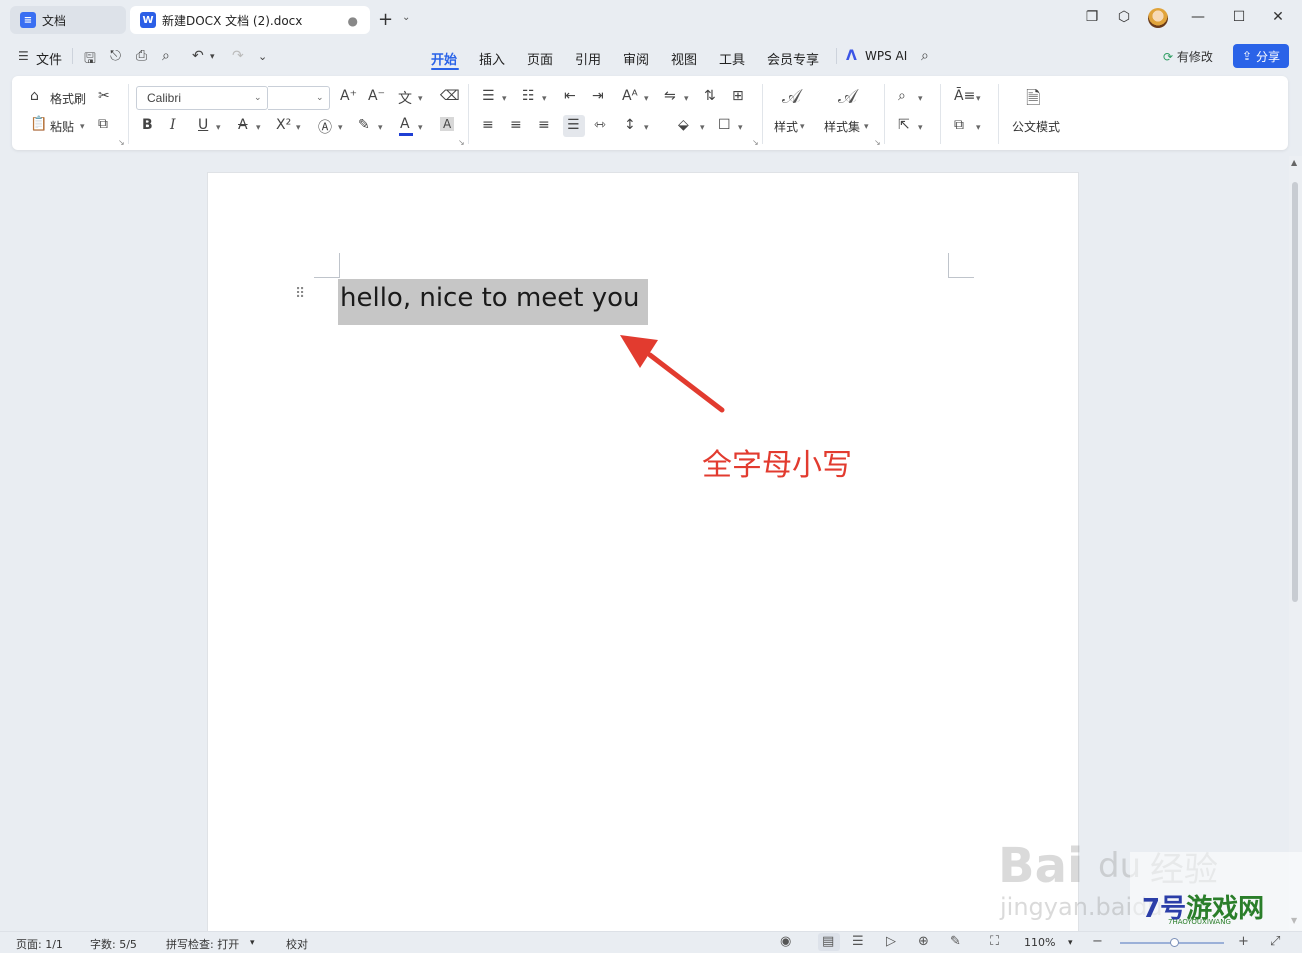 The width and height of the screenshot is (1302, 953). I want to click on tab-references: 引用, so click(588, 58).